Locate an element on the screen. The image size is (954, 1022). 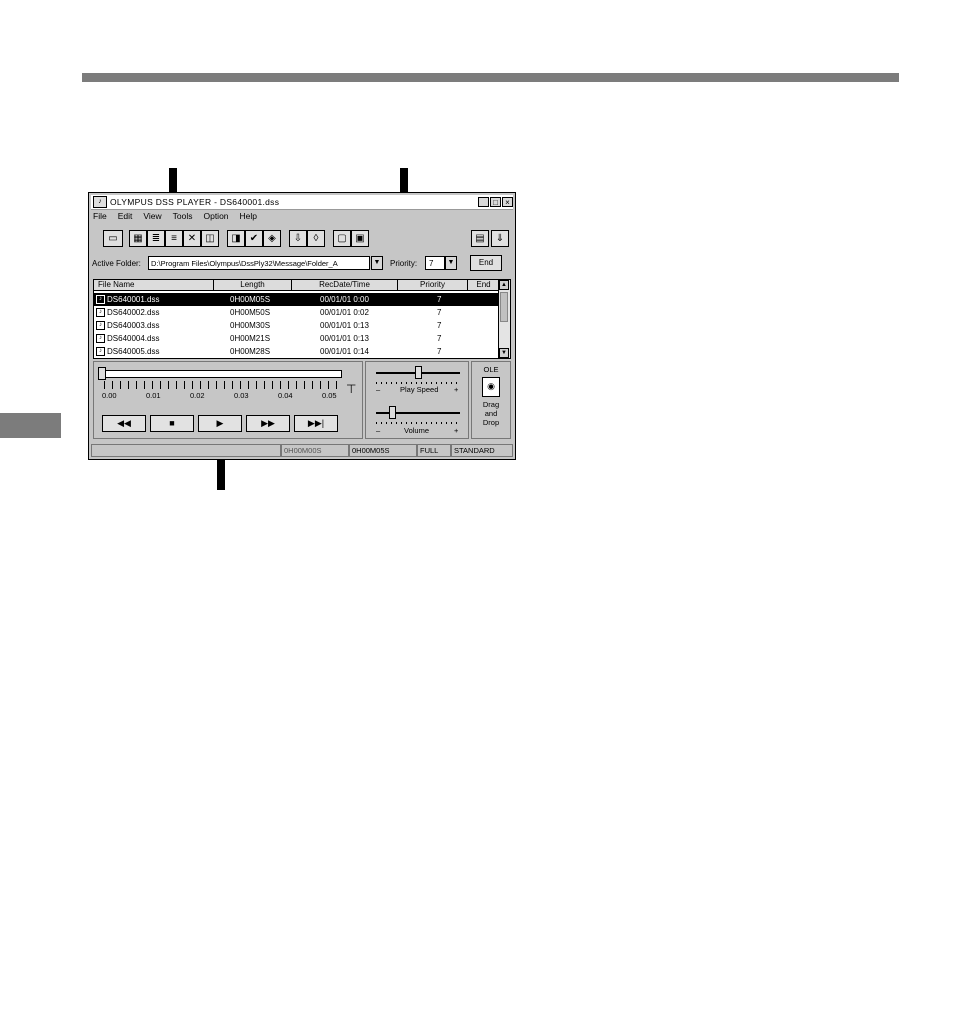
list-view-icon: ≡ is located at coordinates (174, 238).